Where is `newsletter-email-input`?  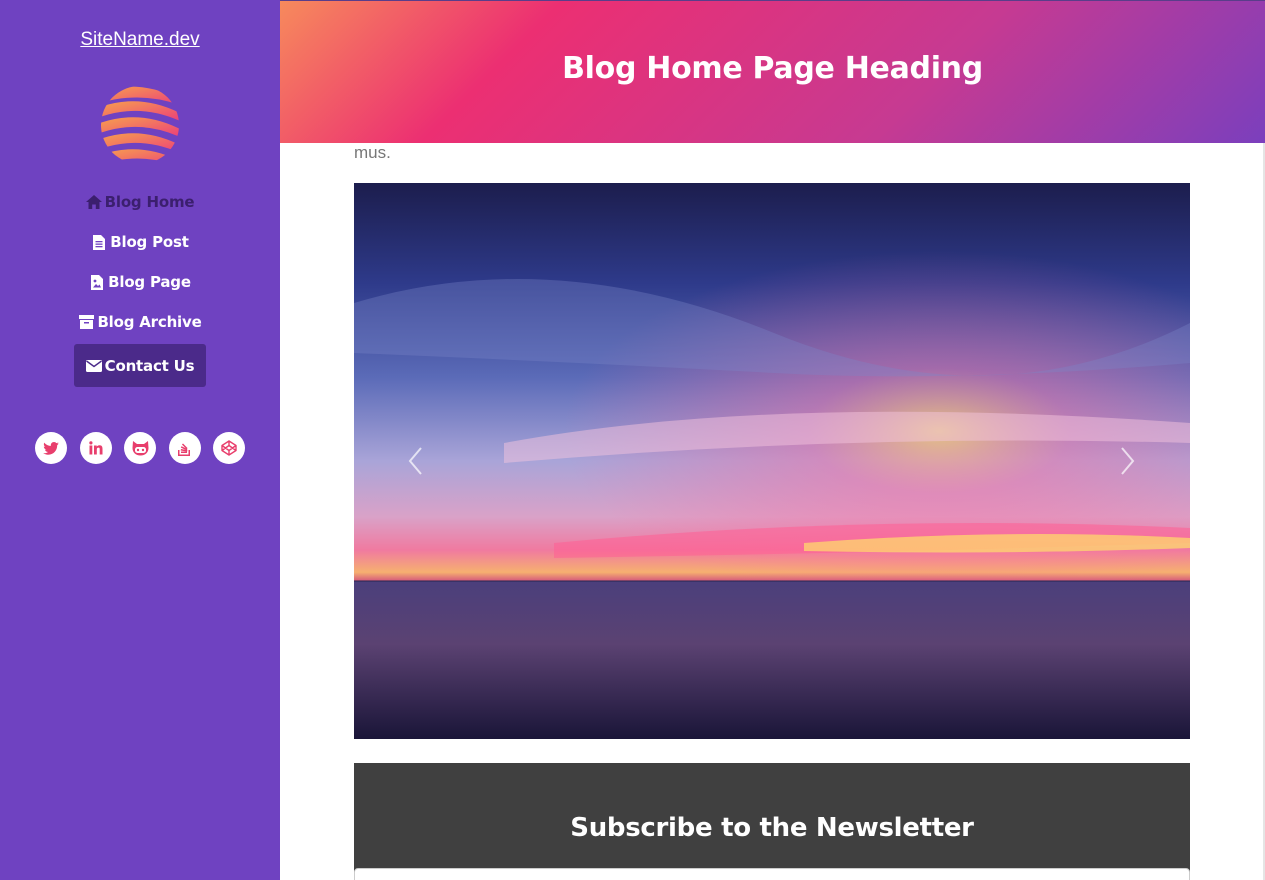 newsletter-email-input is located at coordinates (772, 874).